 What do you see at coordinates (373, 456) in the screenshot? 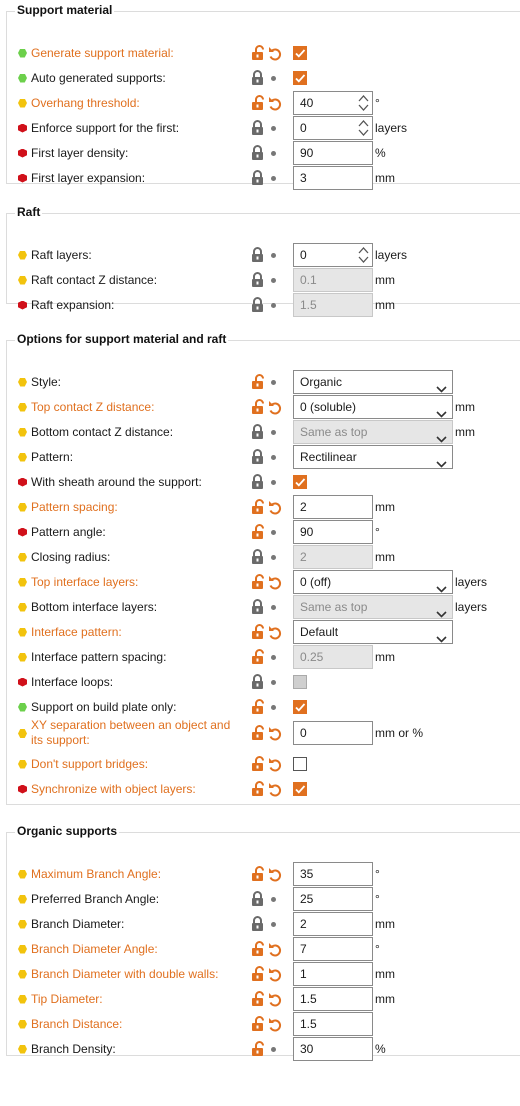
I see `setting-dropdown: Rectilinear` at bounding box center [373, 456].